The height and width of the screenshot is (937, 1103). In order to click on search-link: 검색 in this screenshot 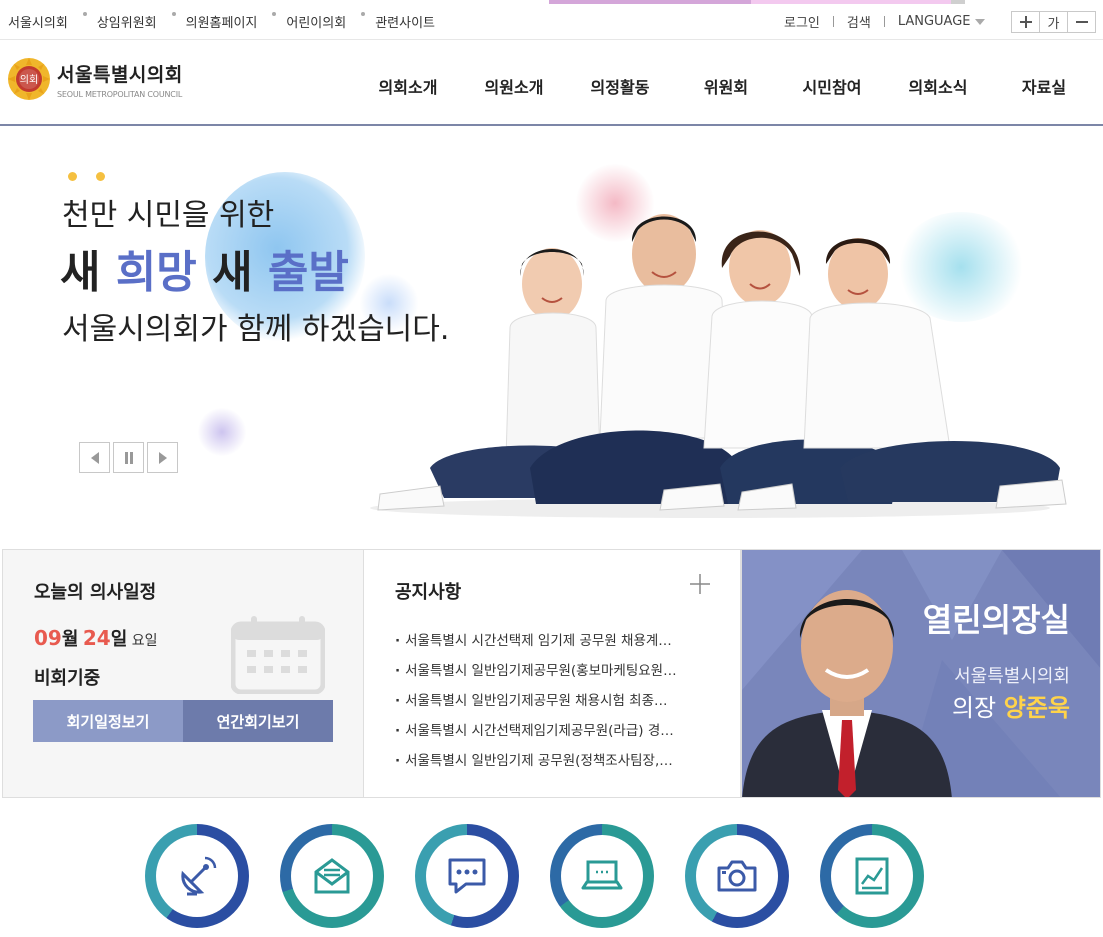, I will do `click(859, 21)`.